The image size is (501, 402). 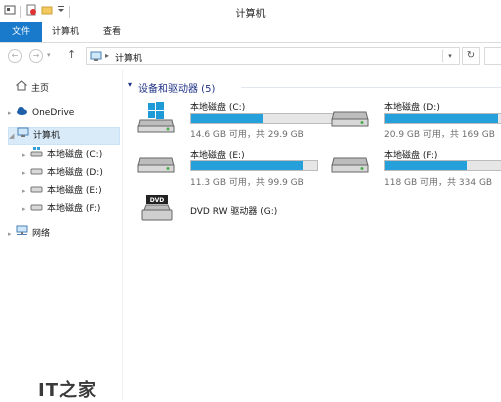 I want to click on network-icon, so click(x=22, y=234).